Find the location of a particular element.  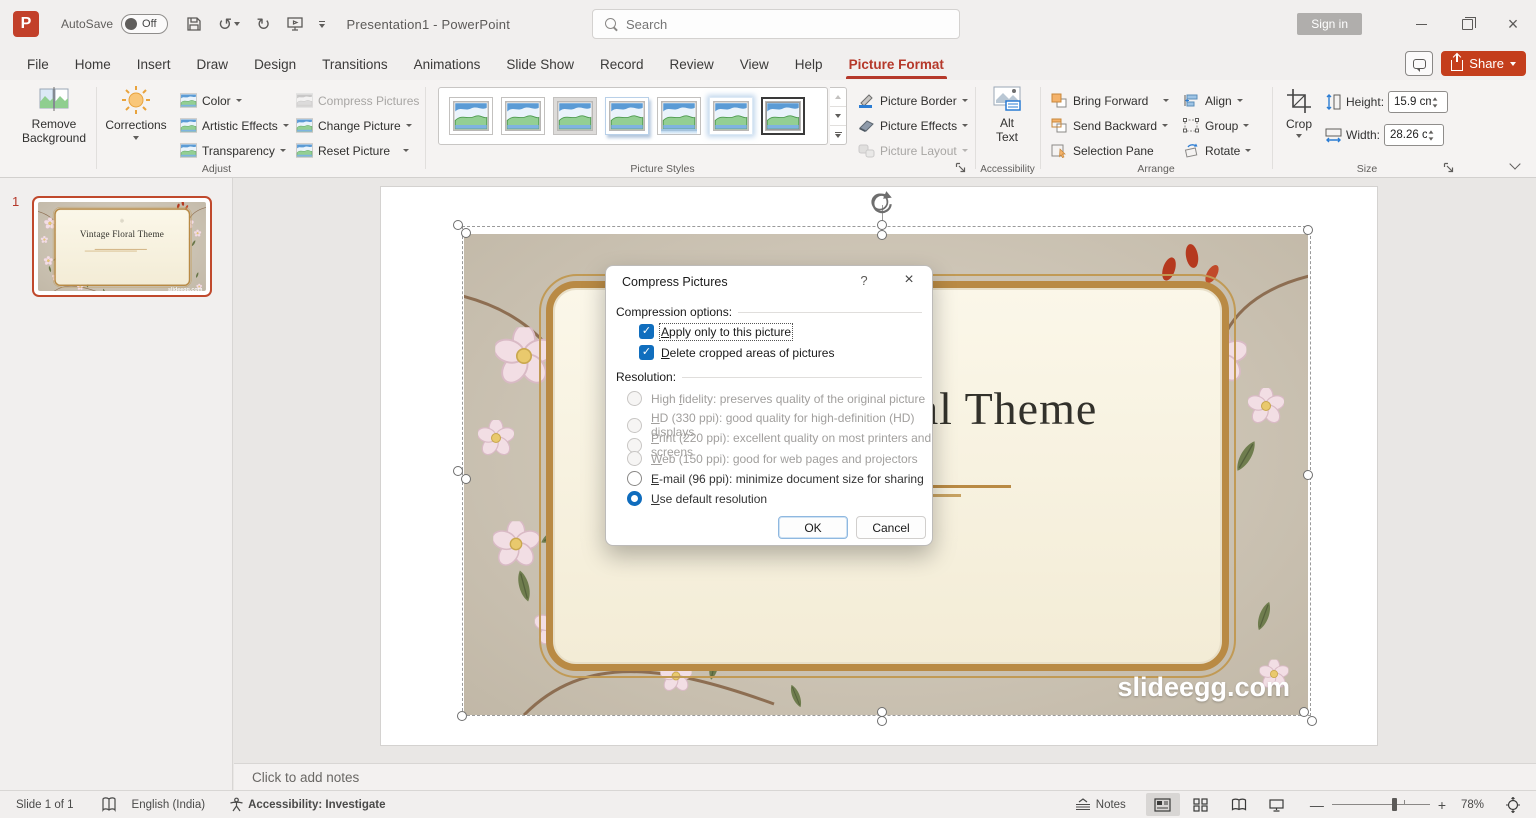

artistic-effects-button: Artistic Effects is located at coordinates (234, 125).